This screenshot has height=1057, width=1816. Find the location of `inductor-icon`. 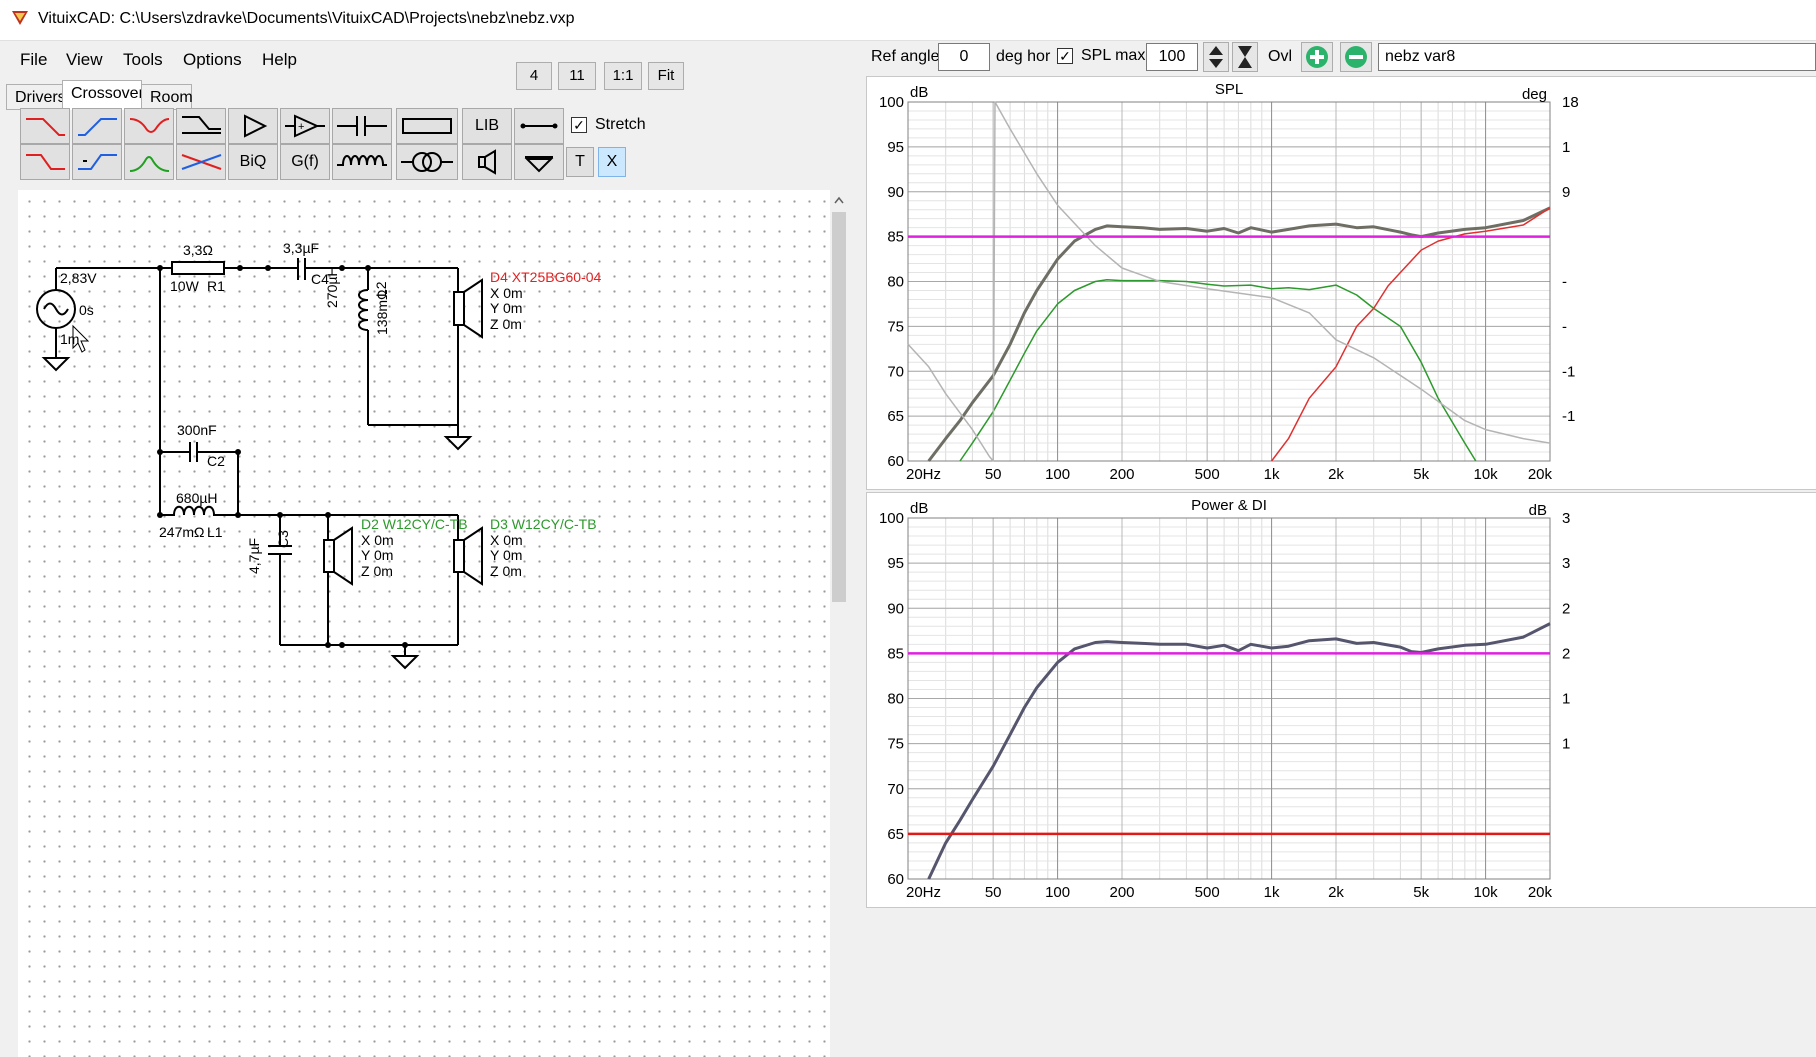

inductor-icon is located at coordinates (362, 160).